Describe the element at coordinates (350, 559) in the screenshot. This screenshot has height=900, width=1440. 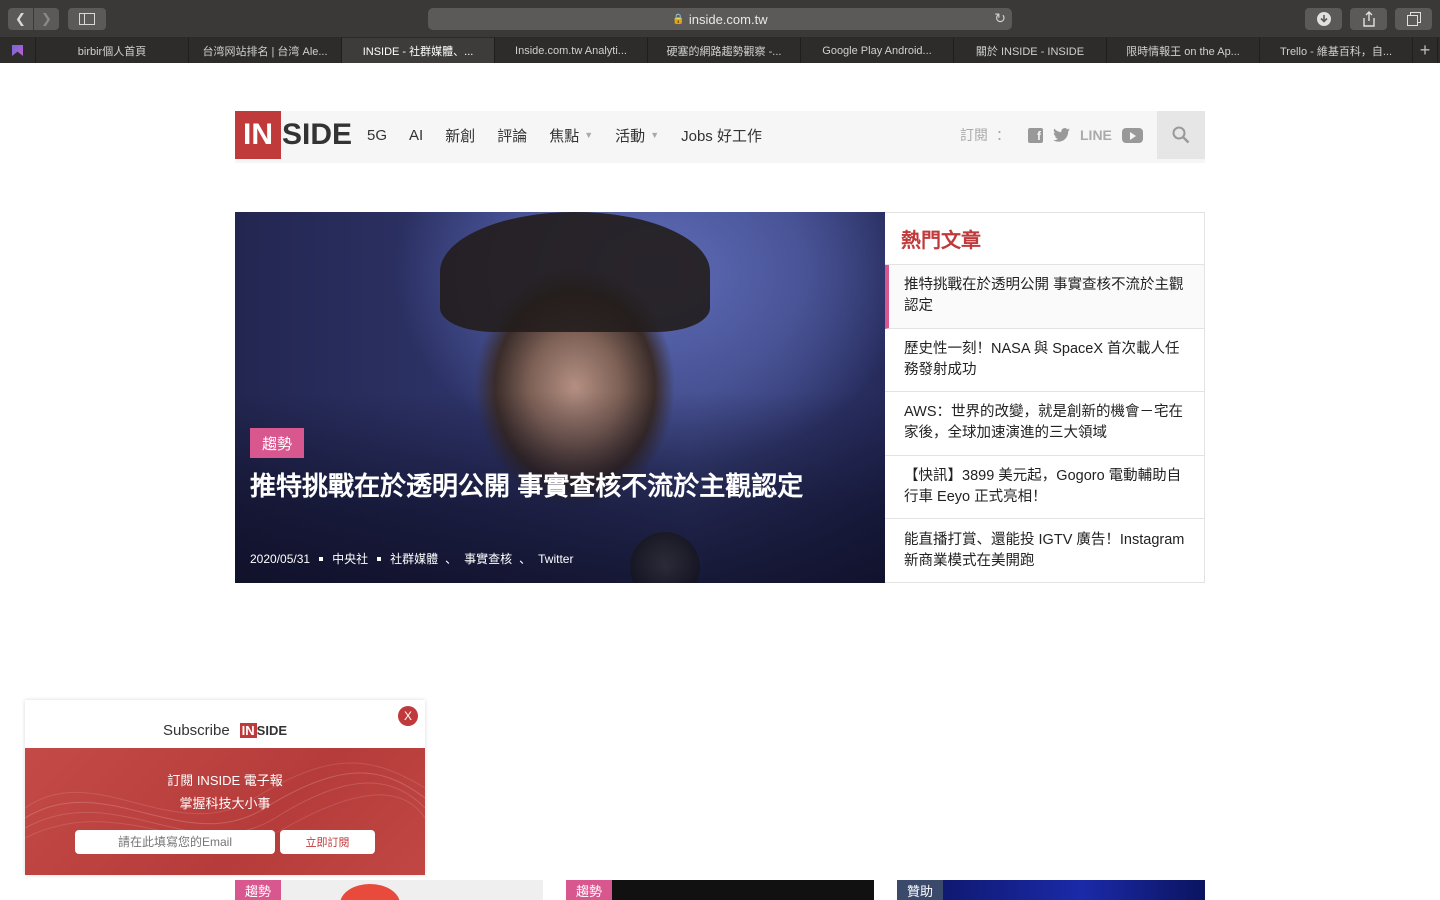
I see `hero-source: 中央社` at that location.